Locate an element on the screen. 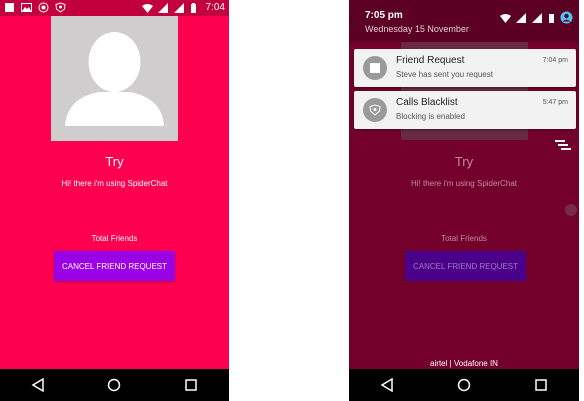 This screenshot has width=584, height=401. status-time: 7:04 is located at coordinates (215, 7).